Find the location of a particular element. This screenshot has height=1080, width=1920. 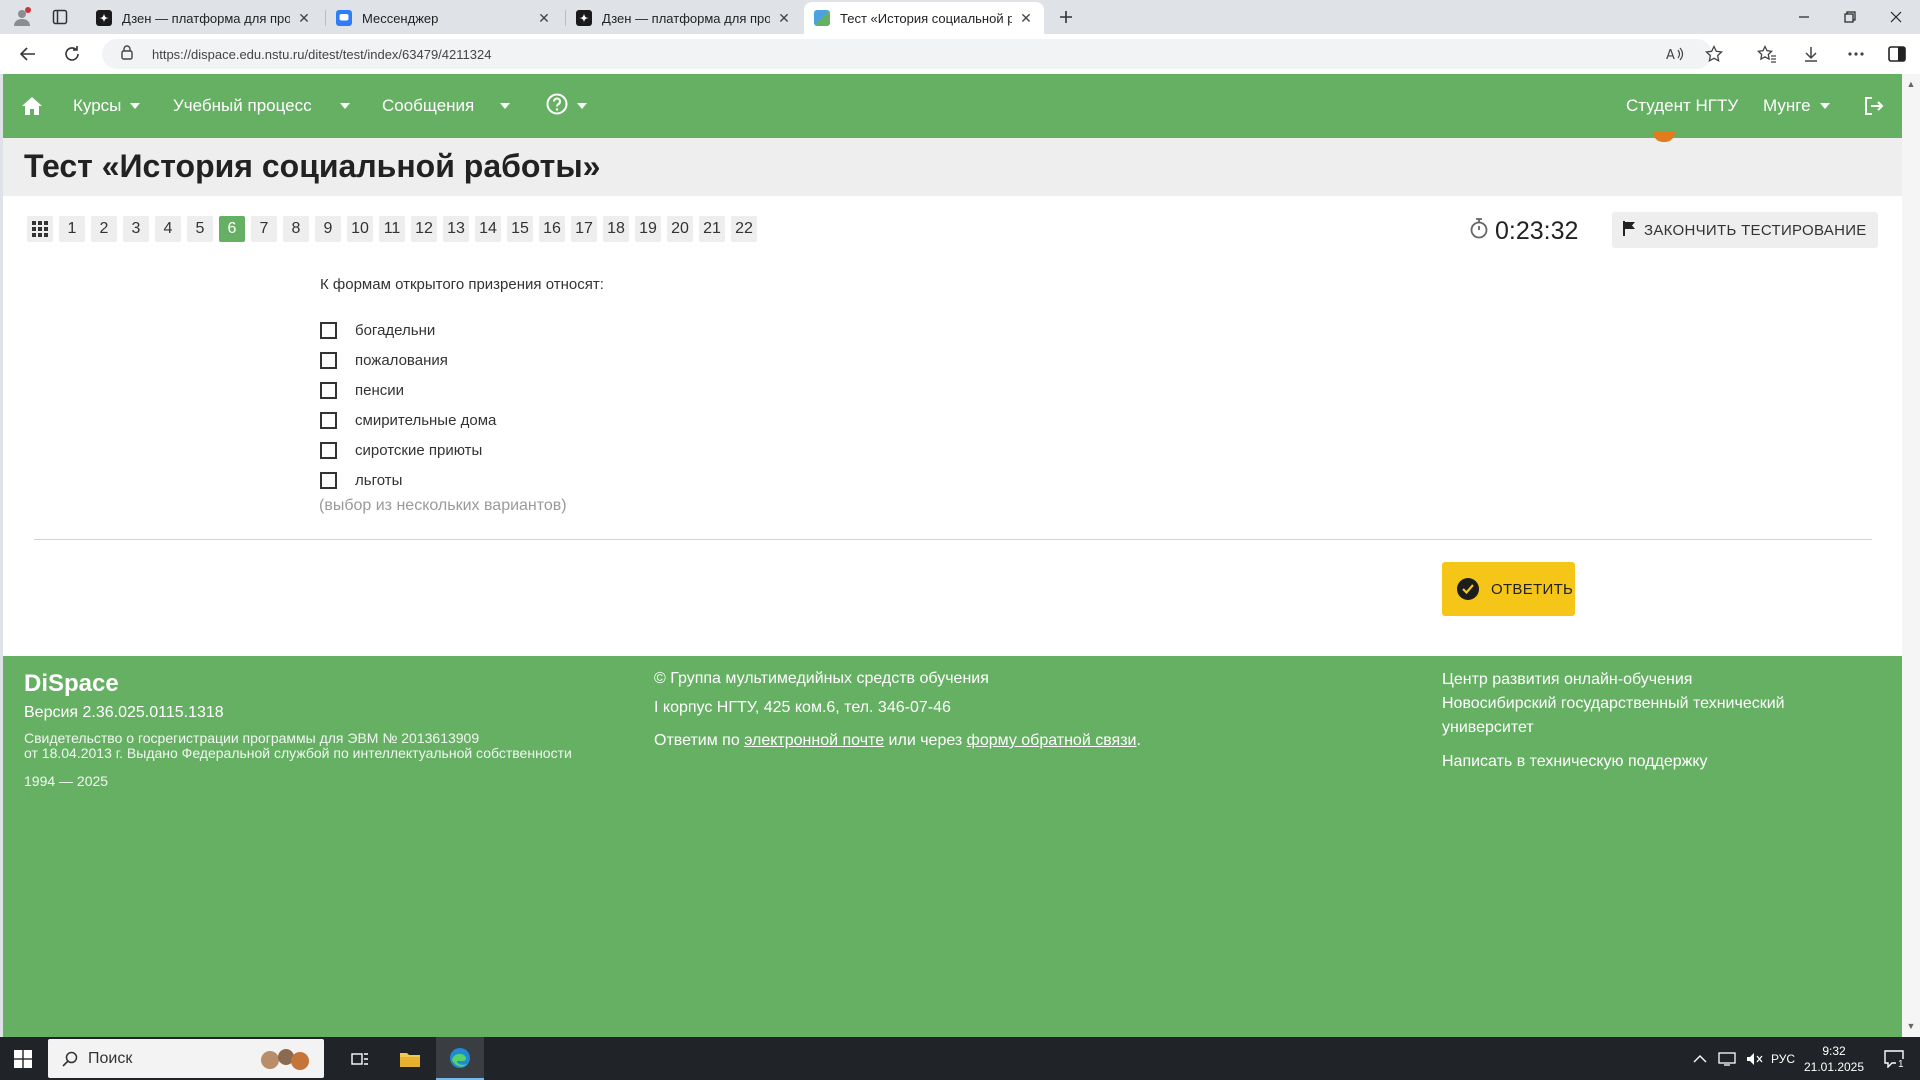

back-icon is located at coordinates (28, 54).